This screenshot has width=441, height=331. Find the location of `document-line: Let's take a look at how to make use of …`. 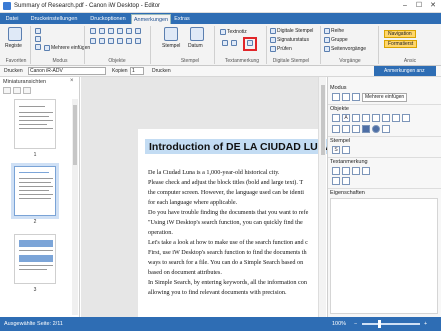

document-line: Let's take a look at how to make use of … is located at coordinates (228, 242).